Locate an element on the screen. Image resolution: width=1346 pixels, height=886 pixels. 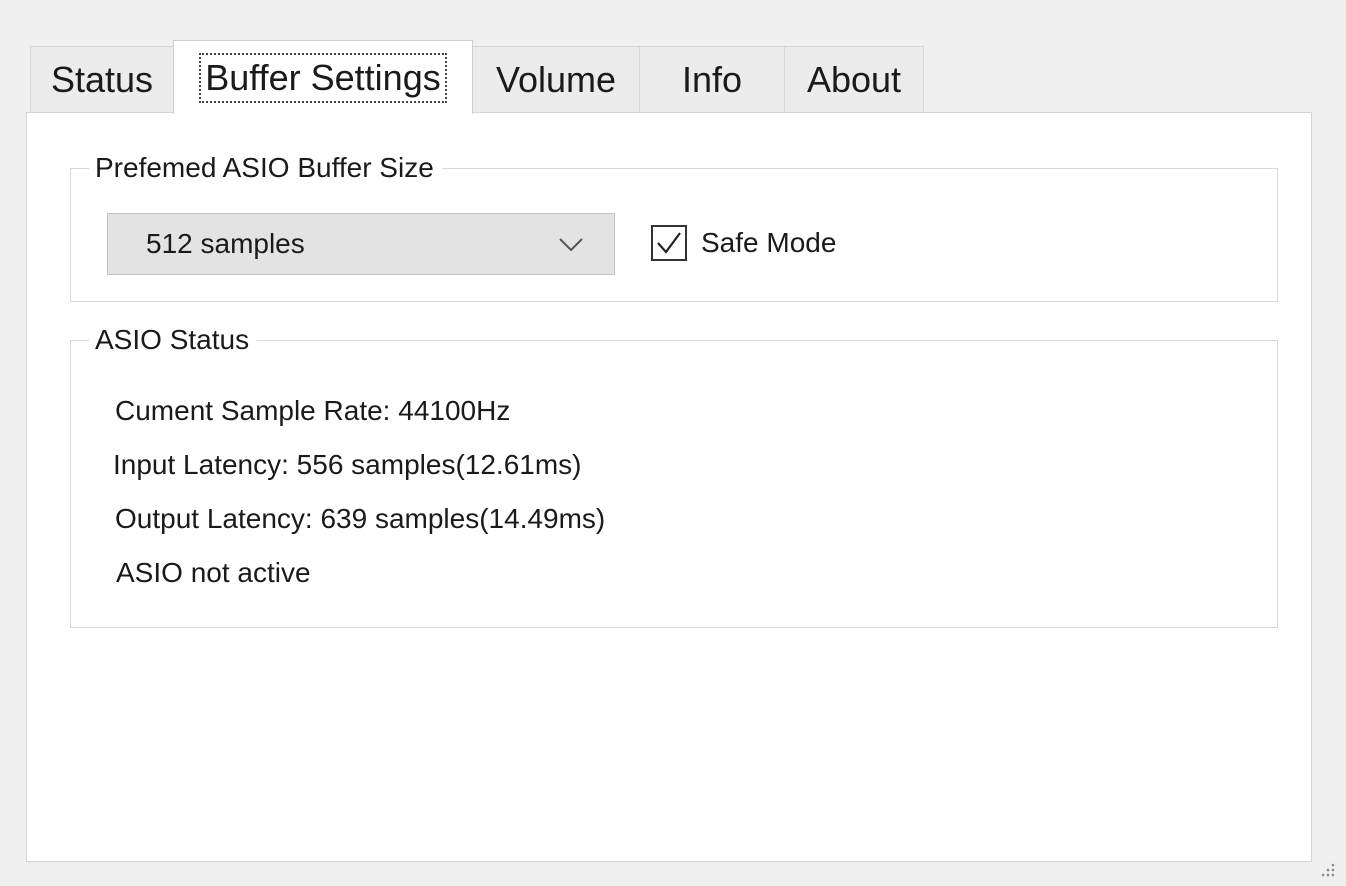
tab-status: Status is located at coordinates (102, 79).